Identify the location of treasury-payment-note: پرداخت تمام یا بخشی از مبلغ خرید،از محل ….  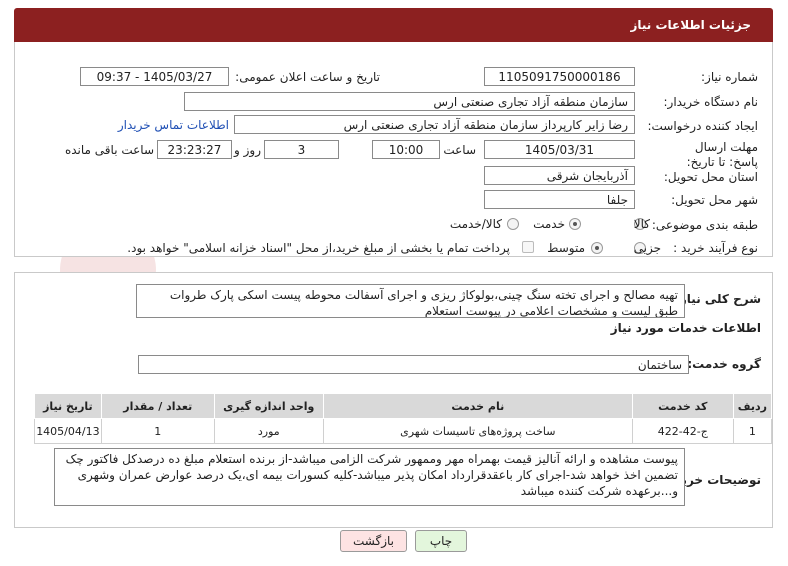
(318, 248).